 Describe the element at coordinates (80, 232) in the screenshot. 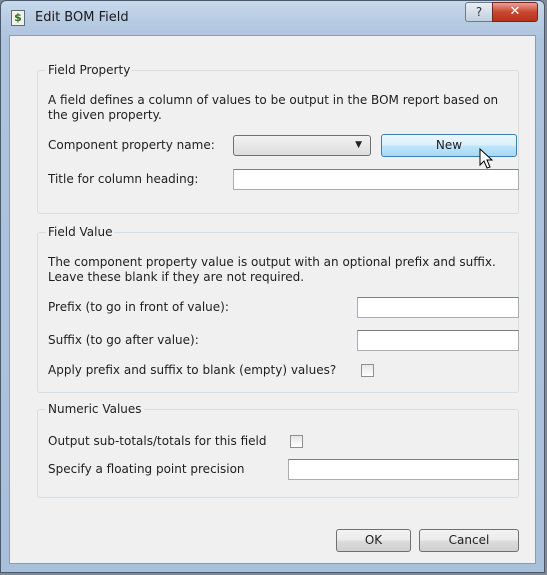

I see `field-value-legend: Field Value` at that location.